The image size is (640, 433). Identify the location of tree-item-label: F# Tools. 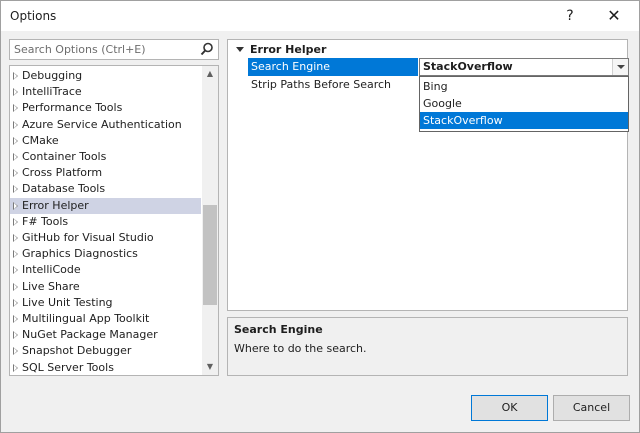
(45, 221).